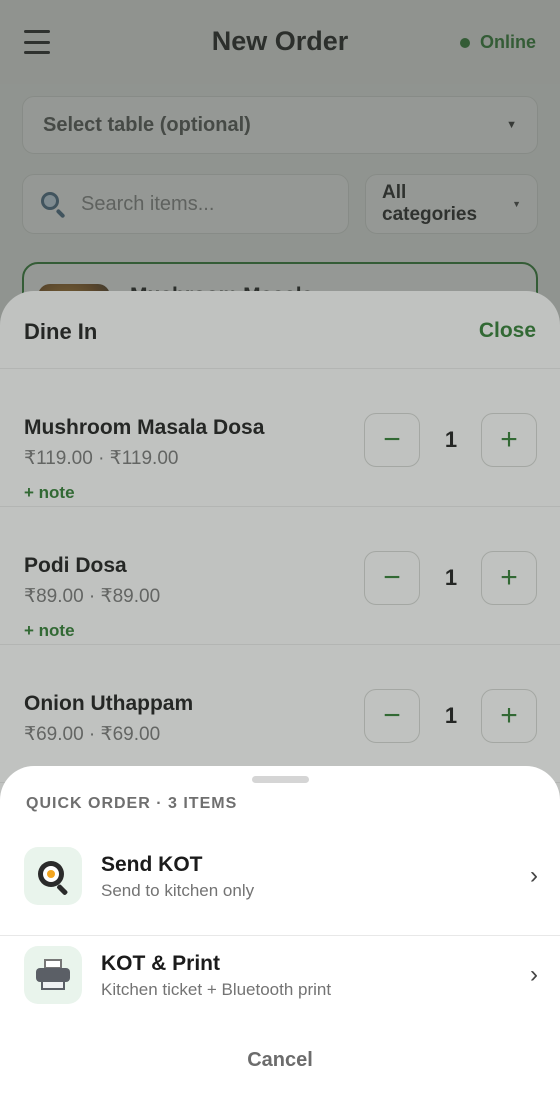 This screenshot has height=1096, width=560. Describe the element at coordinates (160, 963) in the screenshot. I see `option-title: KOT & Print` at that location.